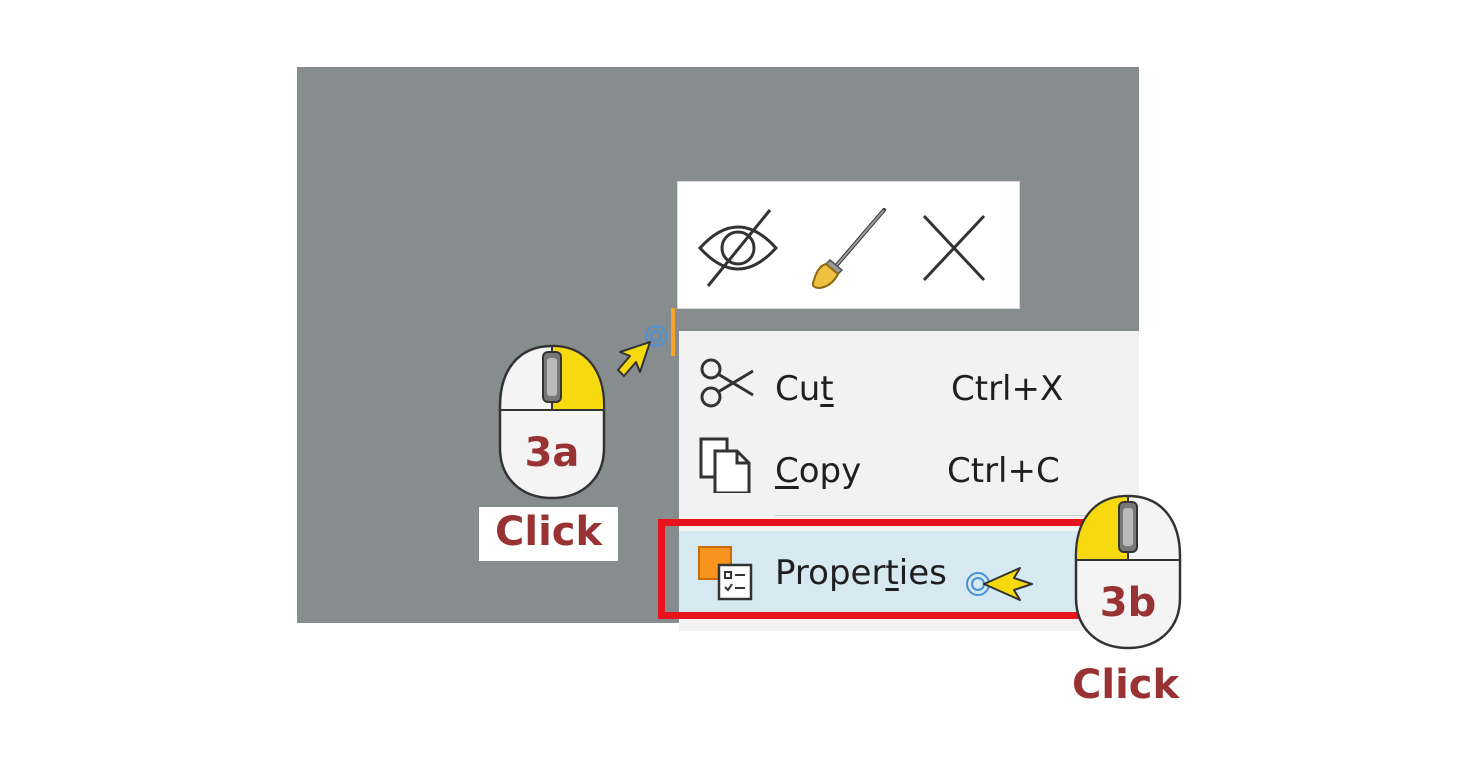  What do you see at coordinates (1003, 471) in the screenshot?
I see `menu-item-shortcut: Ctrl+C` at bounding box center [1003, 471].